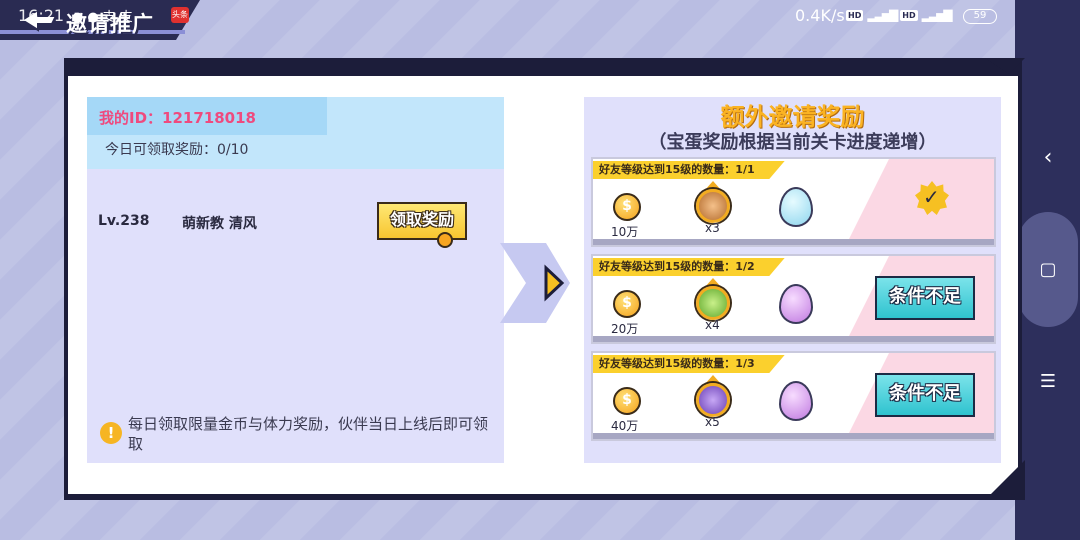  Describe the element at coordinates (712, 228) in the screenshot. I see `avatar-multiplier: x3` at that location.